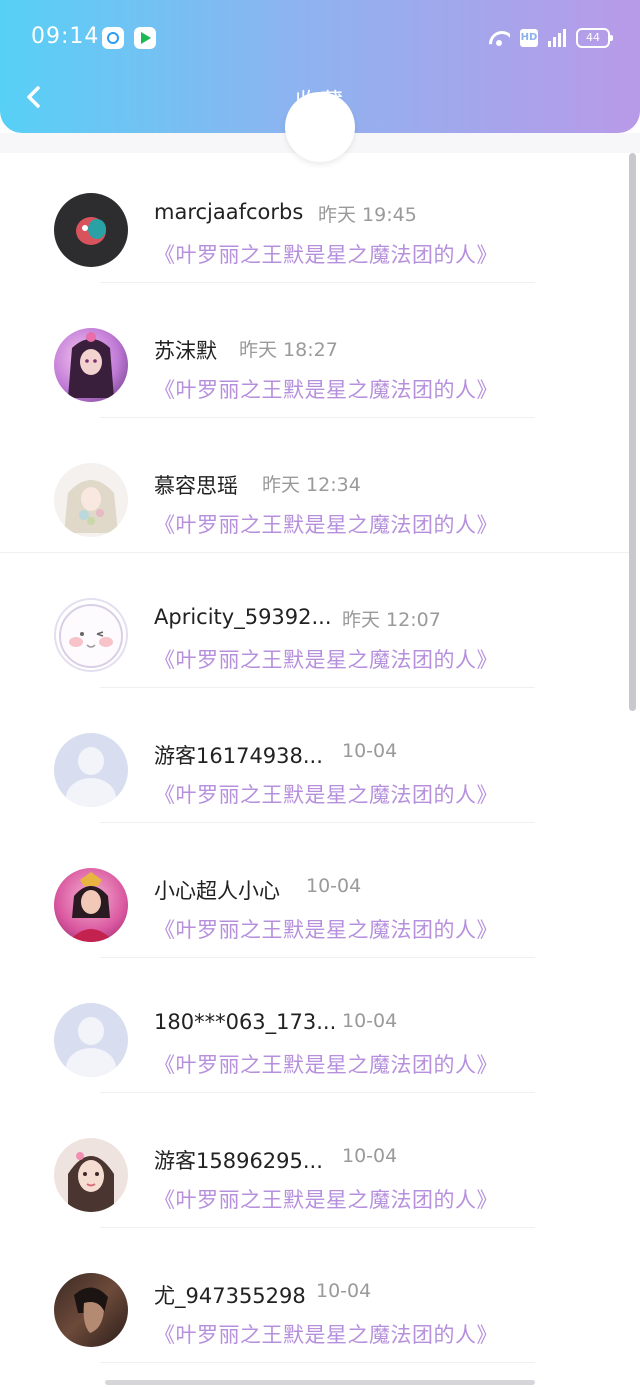  Describe the element at coordinates (230, 1295) in the screenshot. I see `user-name: 尤_947355298` at that location.